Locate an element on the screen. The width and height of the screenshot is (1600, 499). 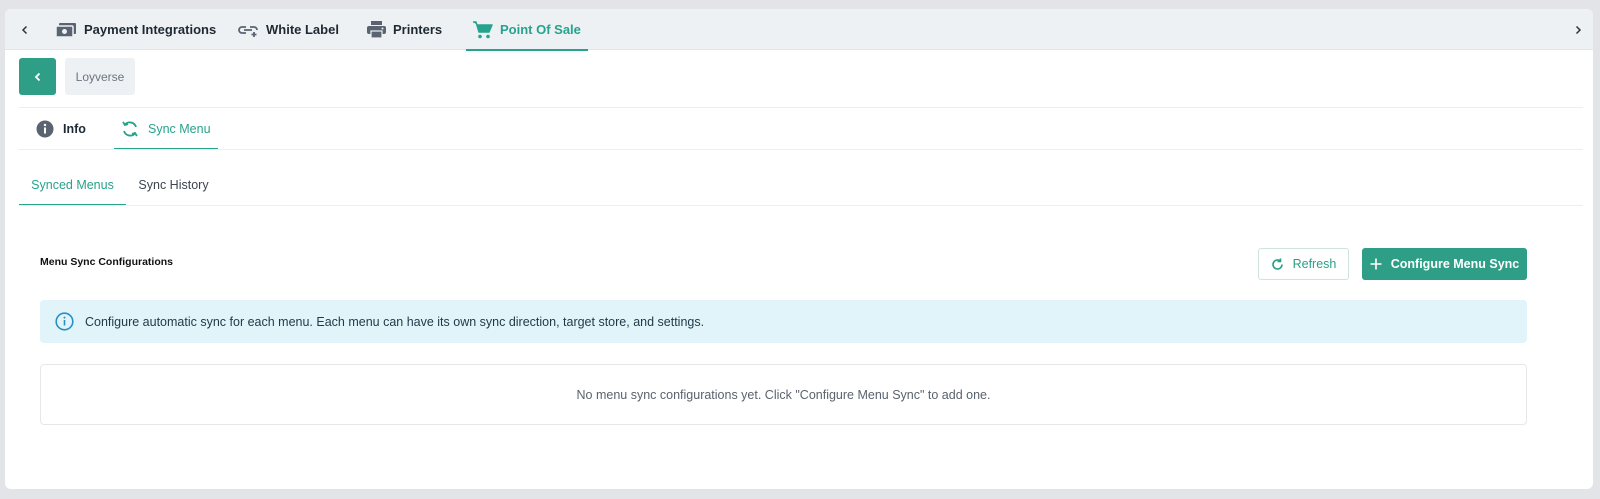
sync-icon is located at coordinates (130, 129).